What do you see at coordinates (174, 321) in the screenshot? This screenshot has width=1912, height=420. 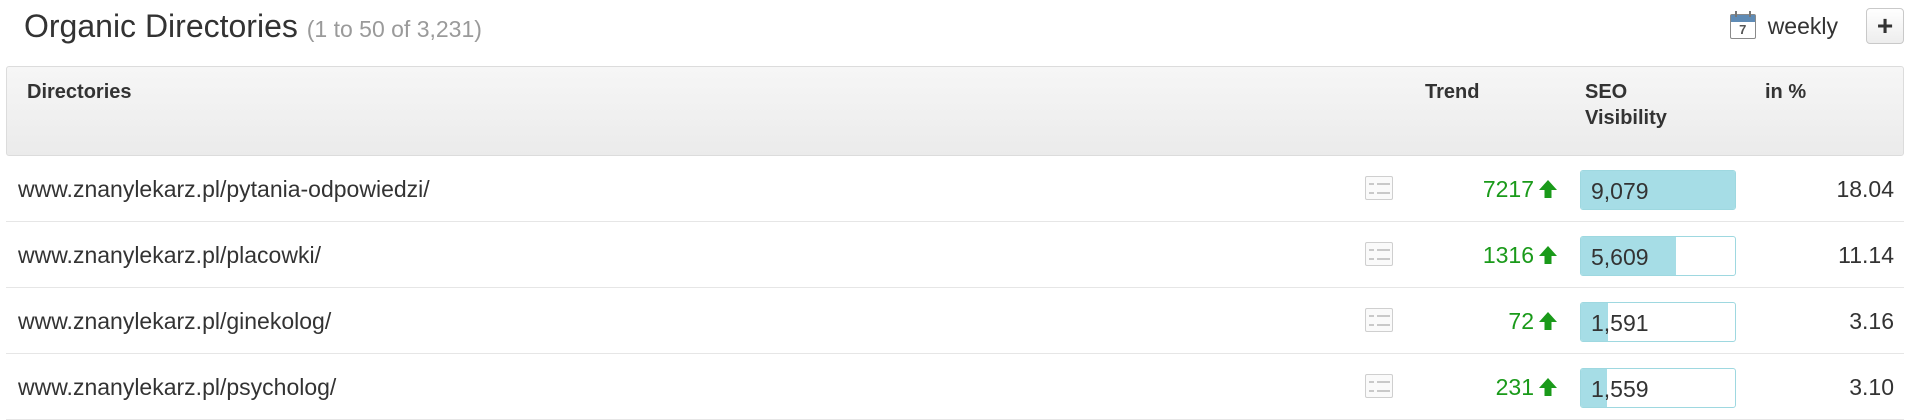 I see `directory-link: www.znanylekarz.pl/ginekolog/` at bounding box center [174, 321].